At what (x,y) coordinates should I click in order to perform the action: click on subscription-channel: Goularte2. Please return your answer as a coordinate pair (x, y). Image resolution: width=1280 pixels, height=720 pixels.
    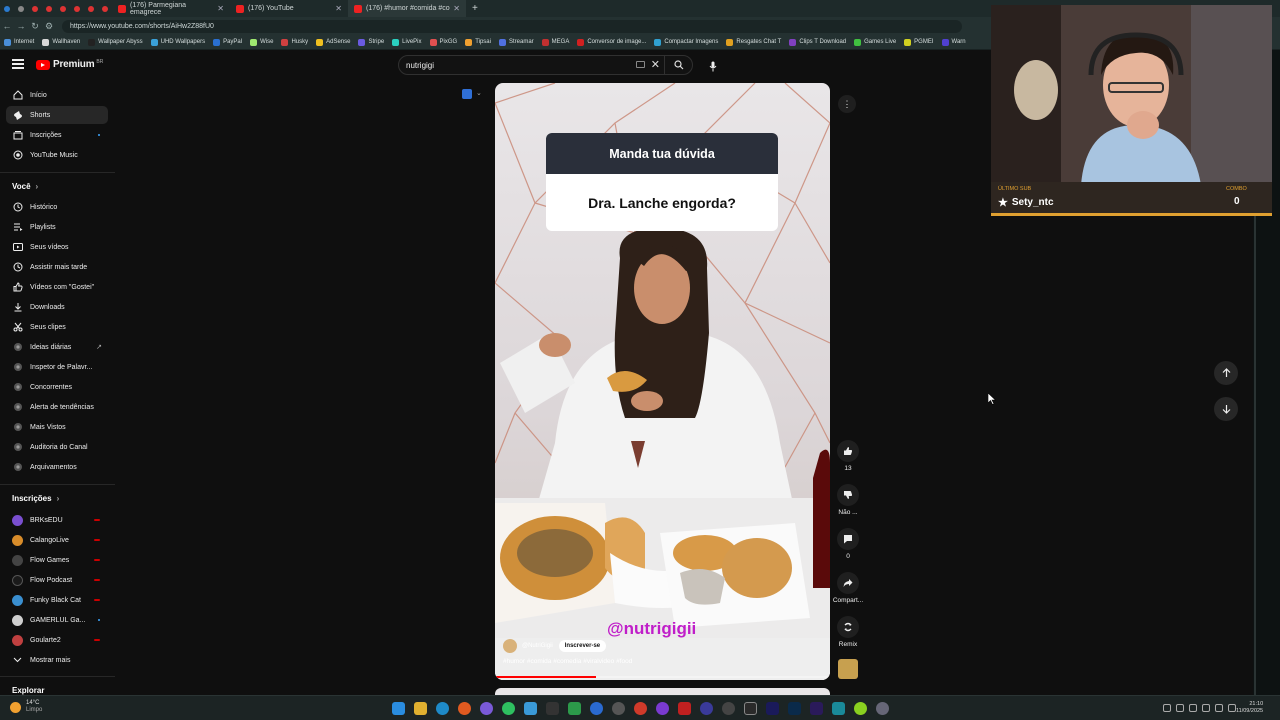
    Looking at the image, I should click on (57, 640).